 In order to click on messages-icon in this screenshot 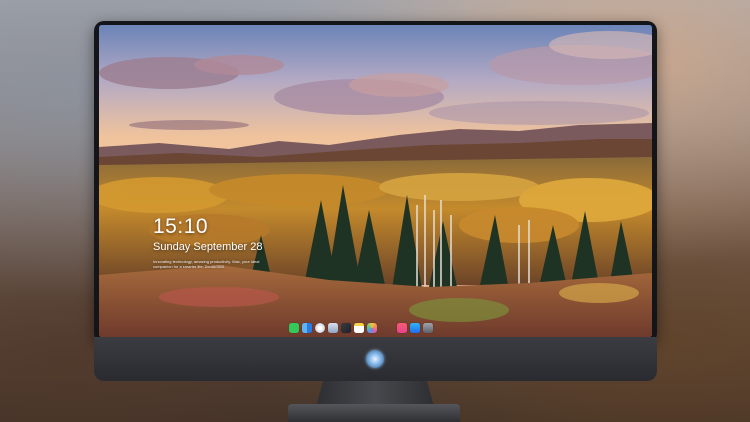, I will do `click(294, 327)`.